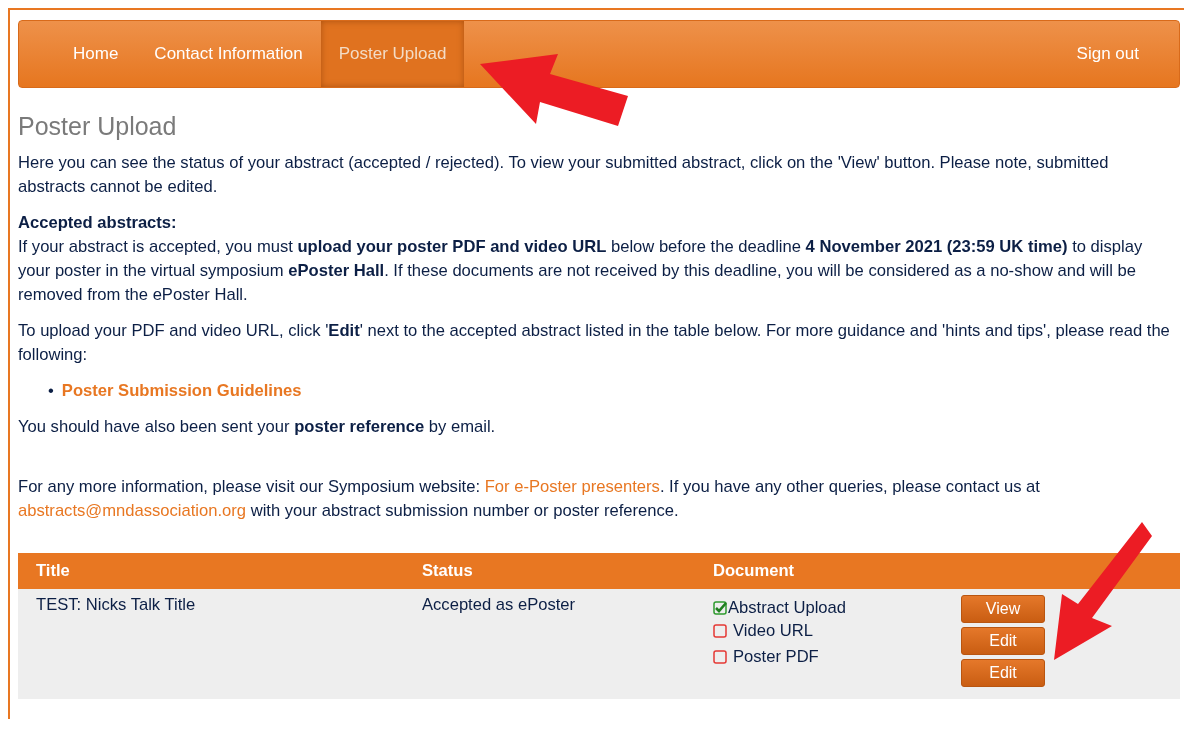  Describe the element at coordinates (257, 427) in the screenshot. I see `paragraph: You should have also been sent your poster reference by email.` at that location.